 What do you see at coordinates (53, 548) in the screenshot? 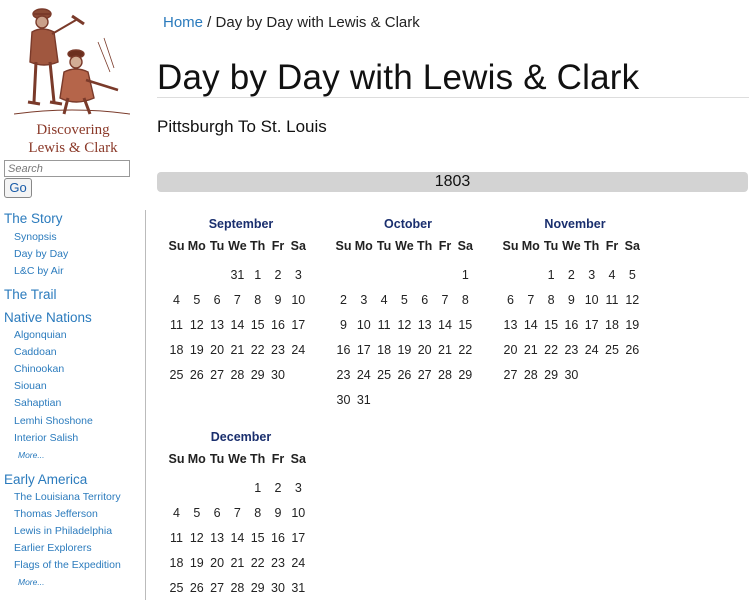
I see `nav-item-earlier-explorers: Earlier Explorers` at bounding box center [53, 548].